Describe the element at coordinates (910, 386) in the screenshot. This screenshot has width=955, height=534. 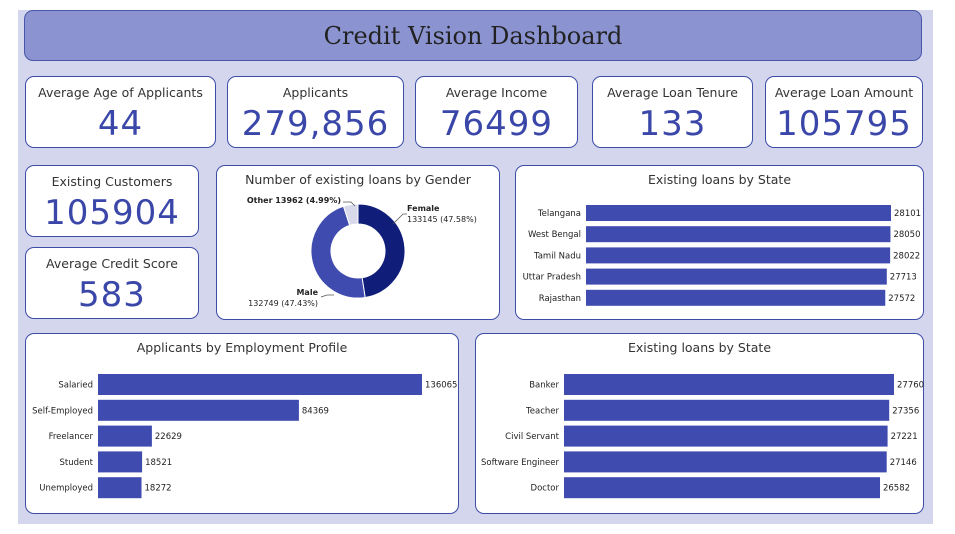
I see `data-label: 27760` at that location.